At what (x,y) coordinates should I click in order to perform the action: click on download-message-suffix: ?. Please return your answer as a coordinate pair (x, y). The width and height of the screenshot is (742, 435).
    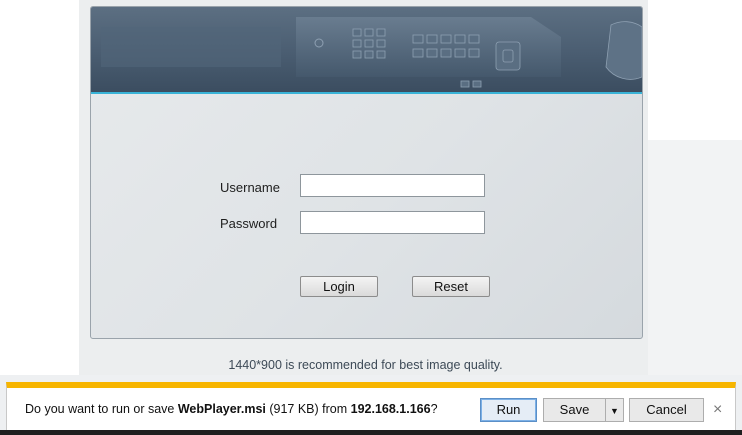
    Looking at the image, I should click on (434, 409).